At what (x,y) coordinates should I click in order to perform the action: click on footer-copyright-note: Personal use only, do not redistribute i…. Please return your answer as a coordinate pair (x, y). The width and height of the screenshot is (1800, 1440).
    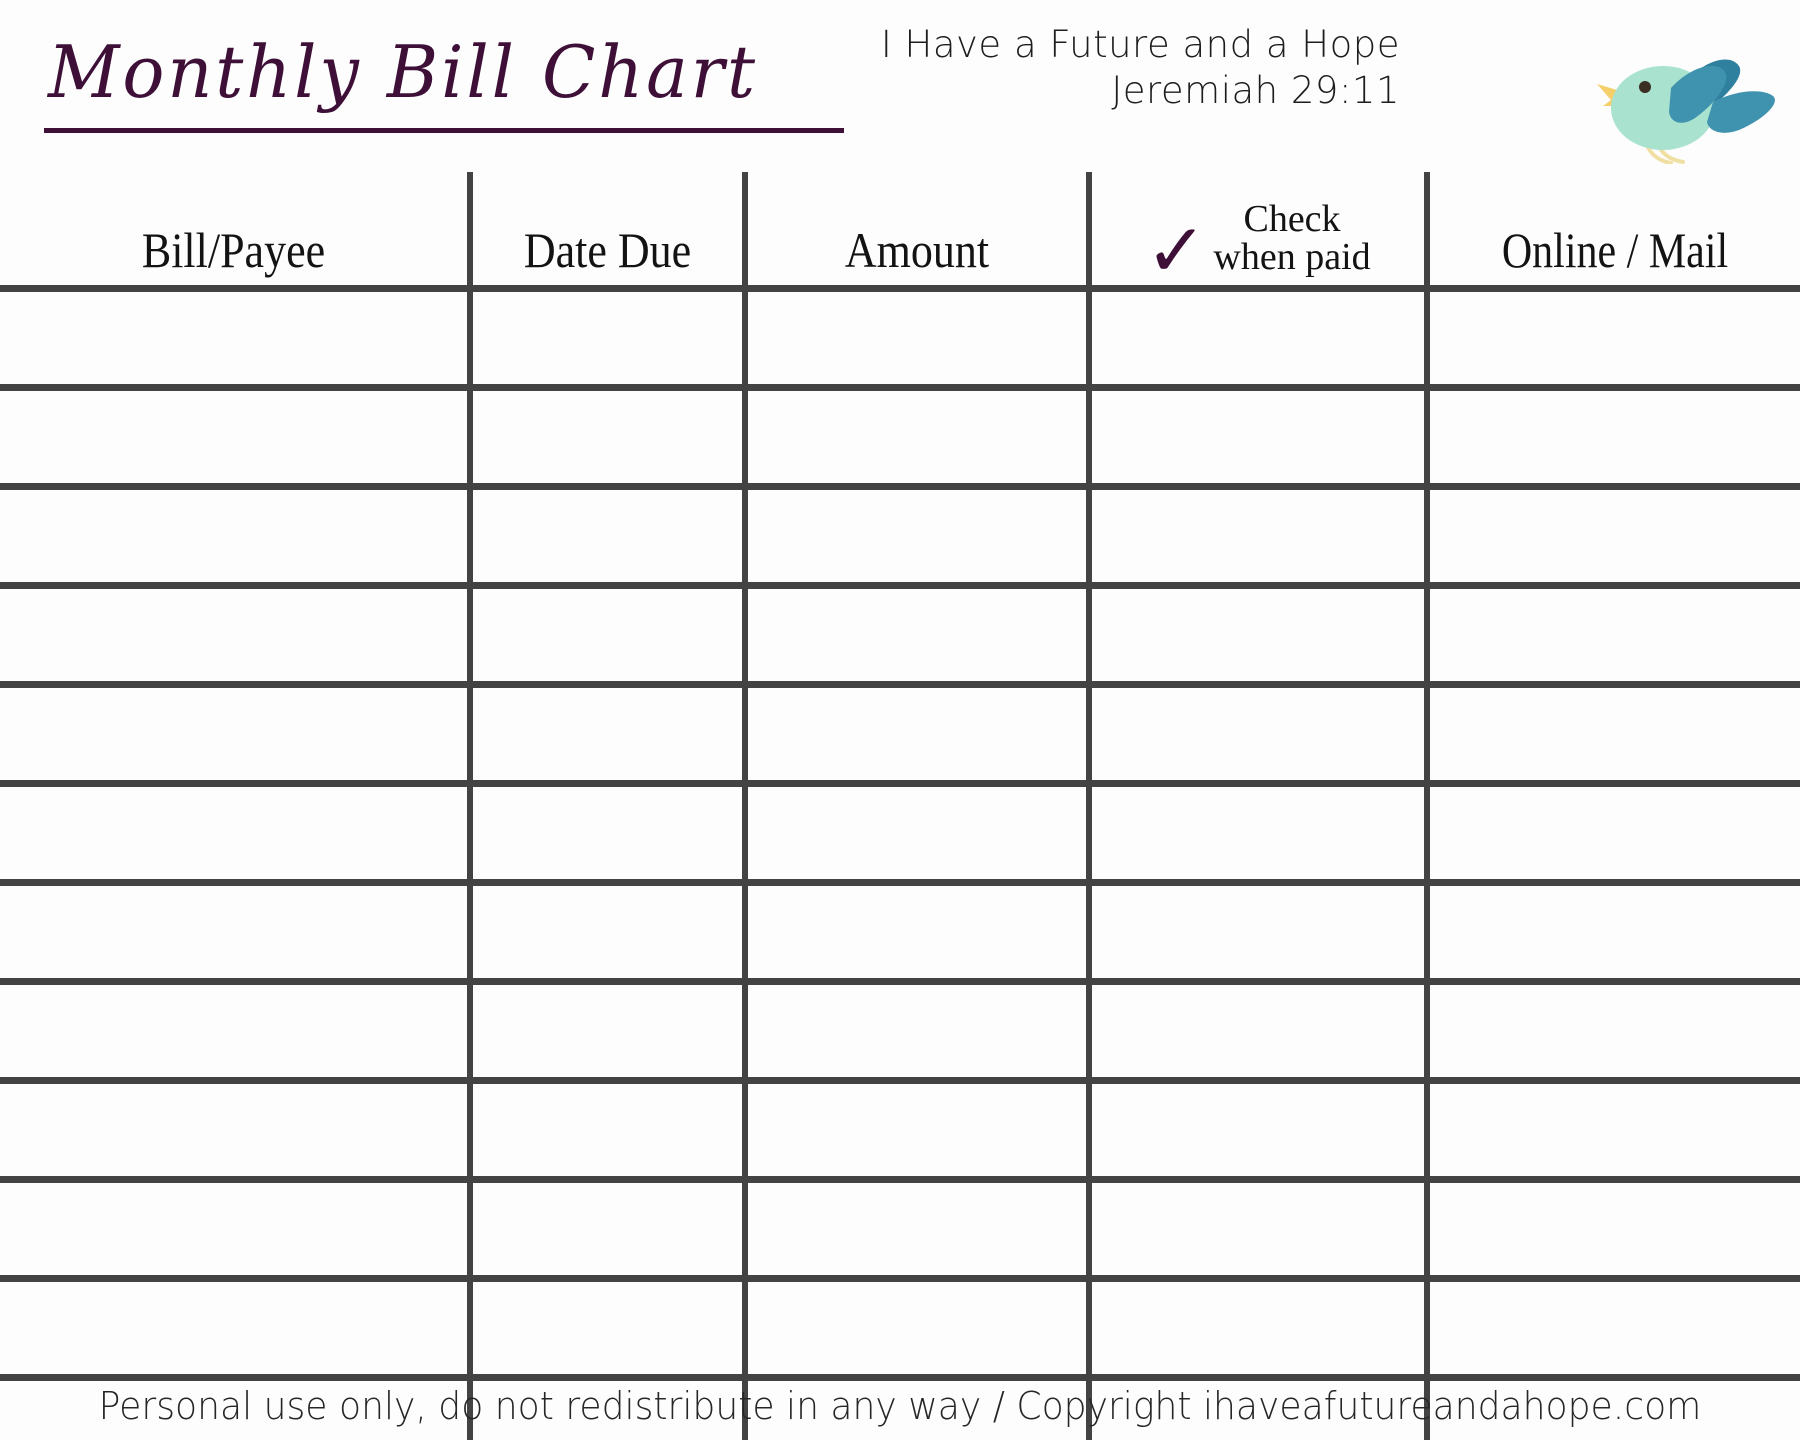
    Looking at the image, I should click on (900, 1406).